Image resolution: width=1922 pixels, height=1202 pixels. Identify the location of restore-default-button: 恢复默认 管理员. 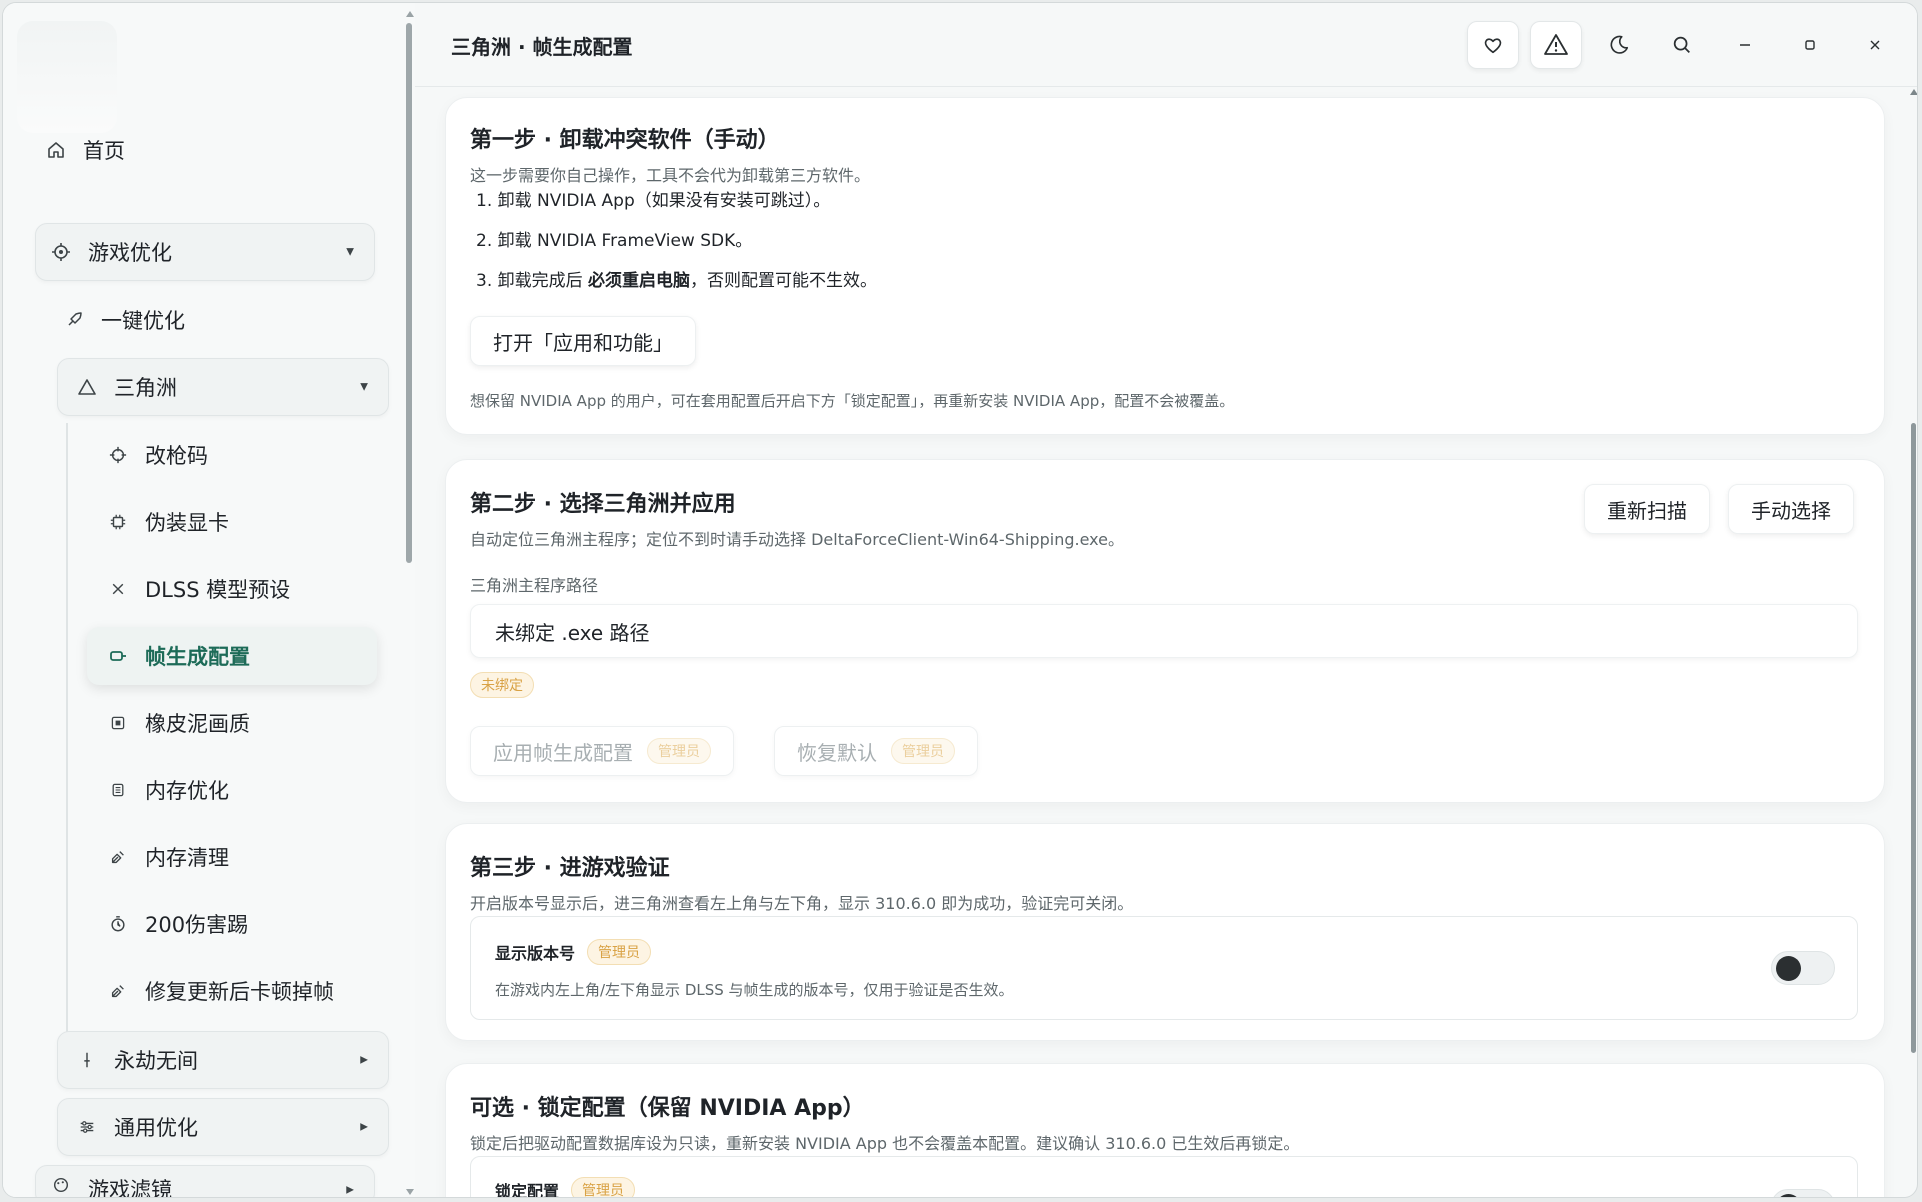
(876, 751).